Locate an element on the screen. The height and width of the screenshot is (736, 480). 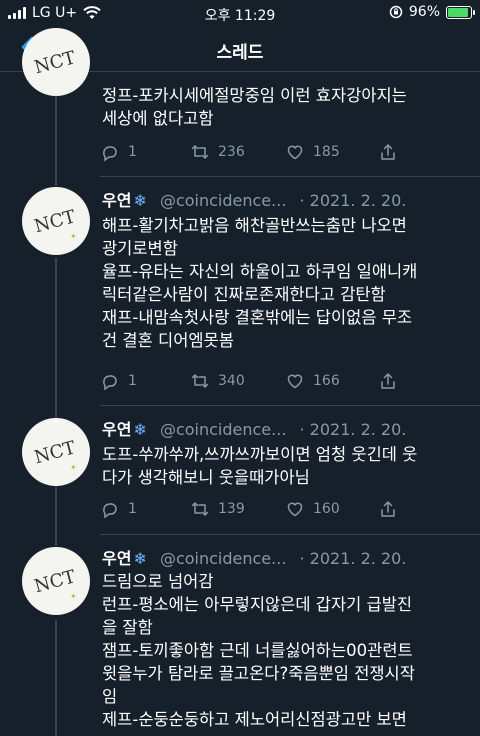
svg-text: NCT is located at coordinates (55, 62).